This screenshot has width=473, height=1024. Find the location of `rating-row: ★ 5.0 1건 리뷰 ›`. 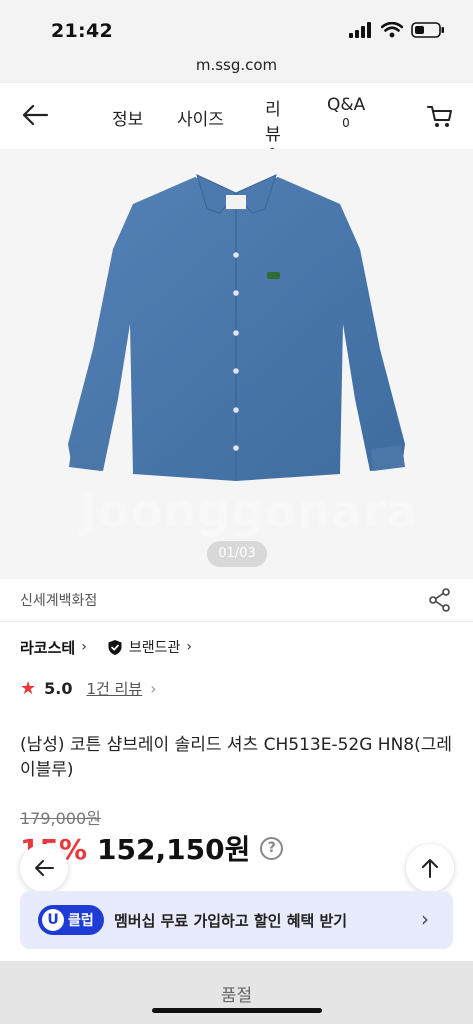

rating-row: ★ 5.0 1건 리뷰 › is located at coordinates (88, 688).